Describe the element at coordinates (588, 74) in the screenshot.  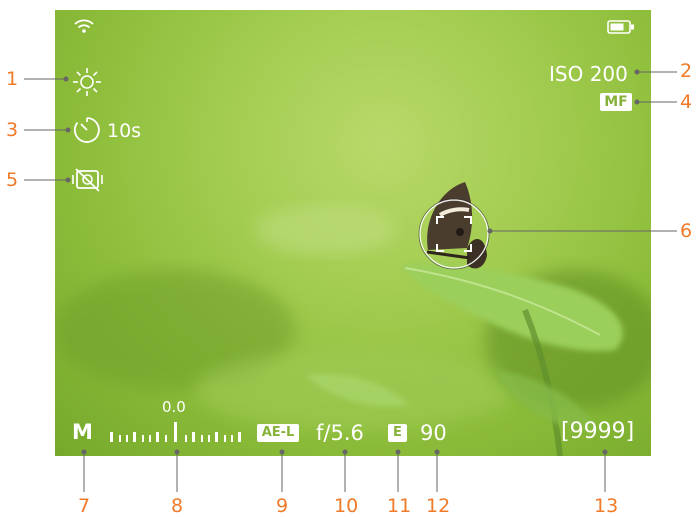
I see `iso-readout: ISO 200` at that location.